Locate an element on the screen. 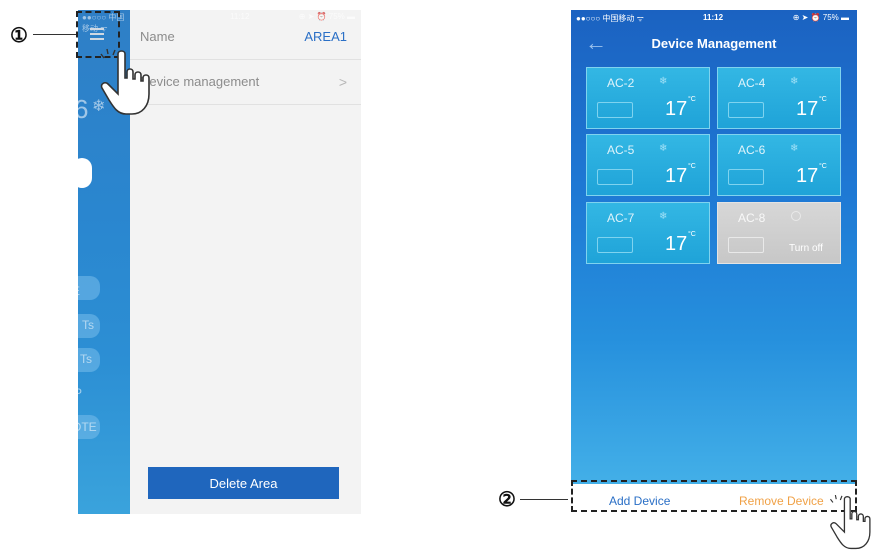 The width and height of the screenshot is (871, 552). status-carrier: ●●○○○ 中国移动 ᯤ is located at coordinates (610, 18).